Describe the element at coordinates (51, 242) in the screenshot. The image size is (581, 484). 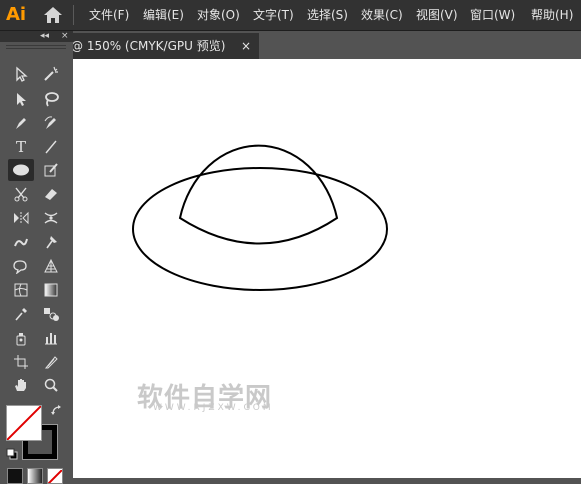
I see `puppet-warp-icon` at that location.